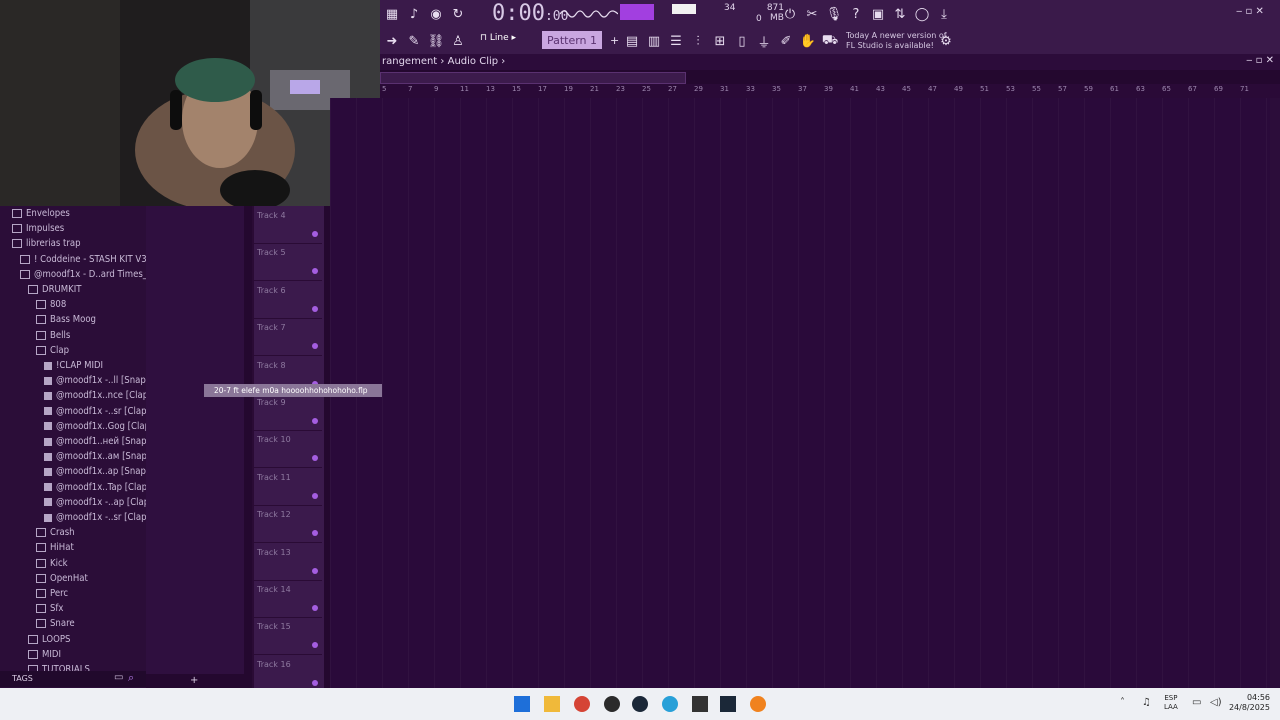 The image size is (1280, 720). What do you see at coordinates (742, 41) in the screenshot?
I see `browser-icon: ▯` at bounding box center [742, 41].